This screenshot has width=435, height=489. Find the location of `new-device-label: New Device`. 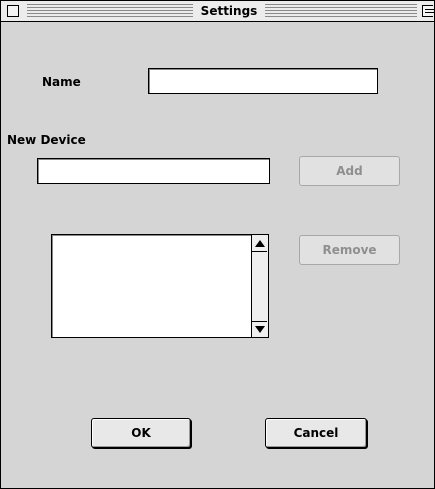

new-device-label: New Device is located at coordinates (46, 140).